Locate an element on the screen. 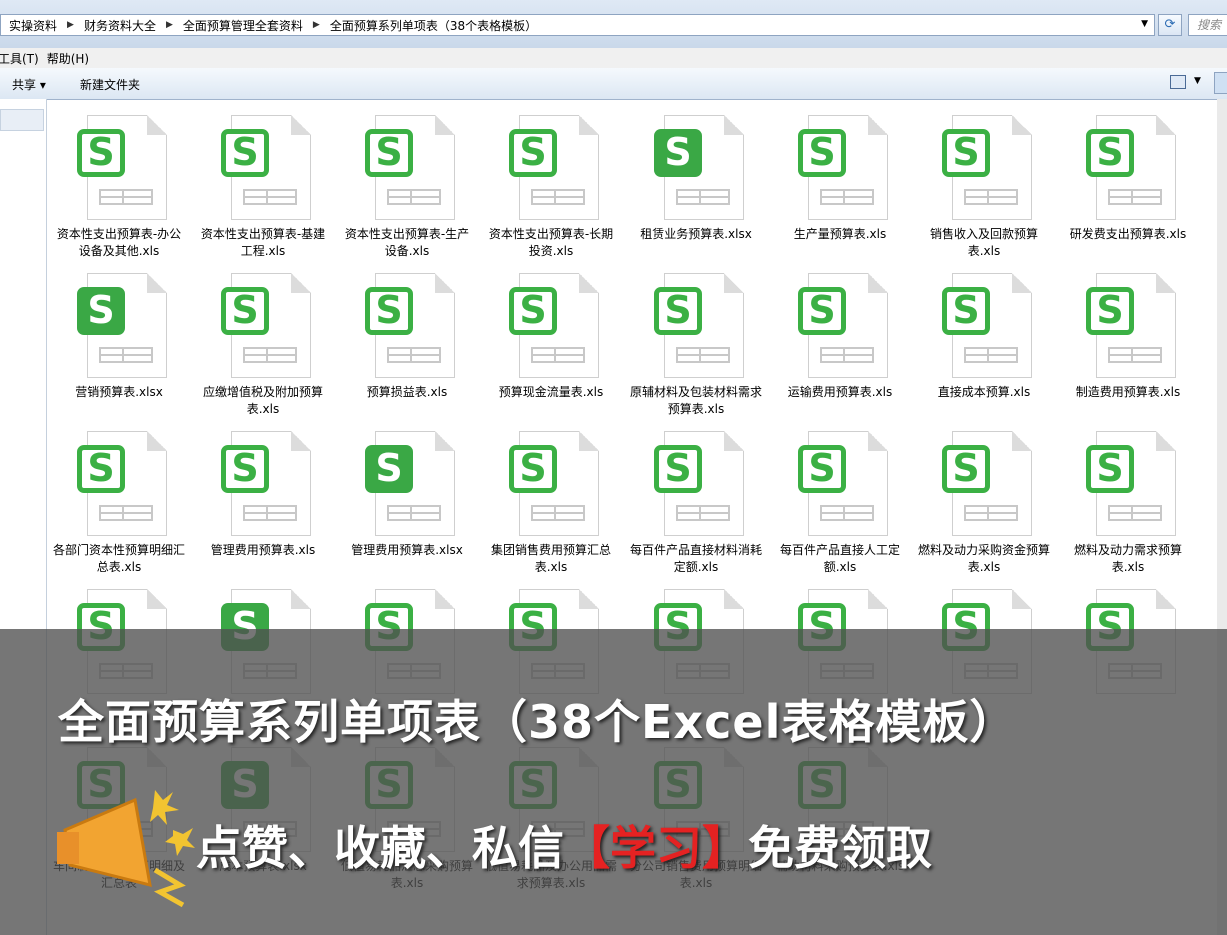  file-item: S 资本性支出预算表-基建工程.xls is located at coordinates (263, 178).